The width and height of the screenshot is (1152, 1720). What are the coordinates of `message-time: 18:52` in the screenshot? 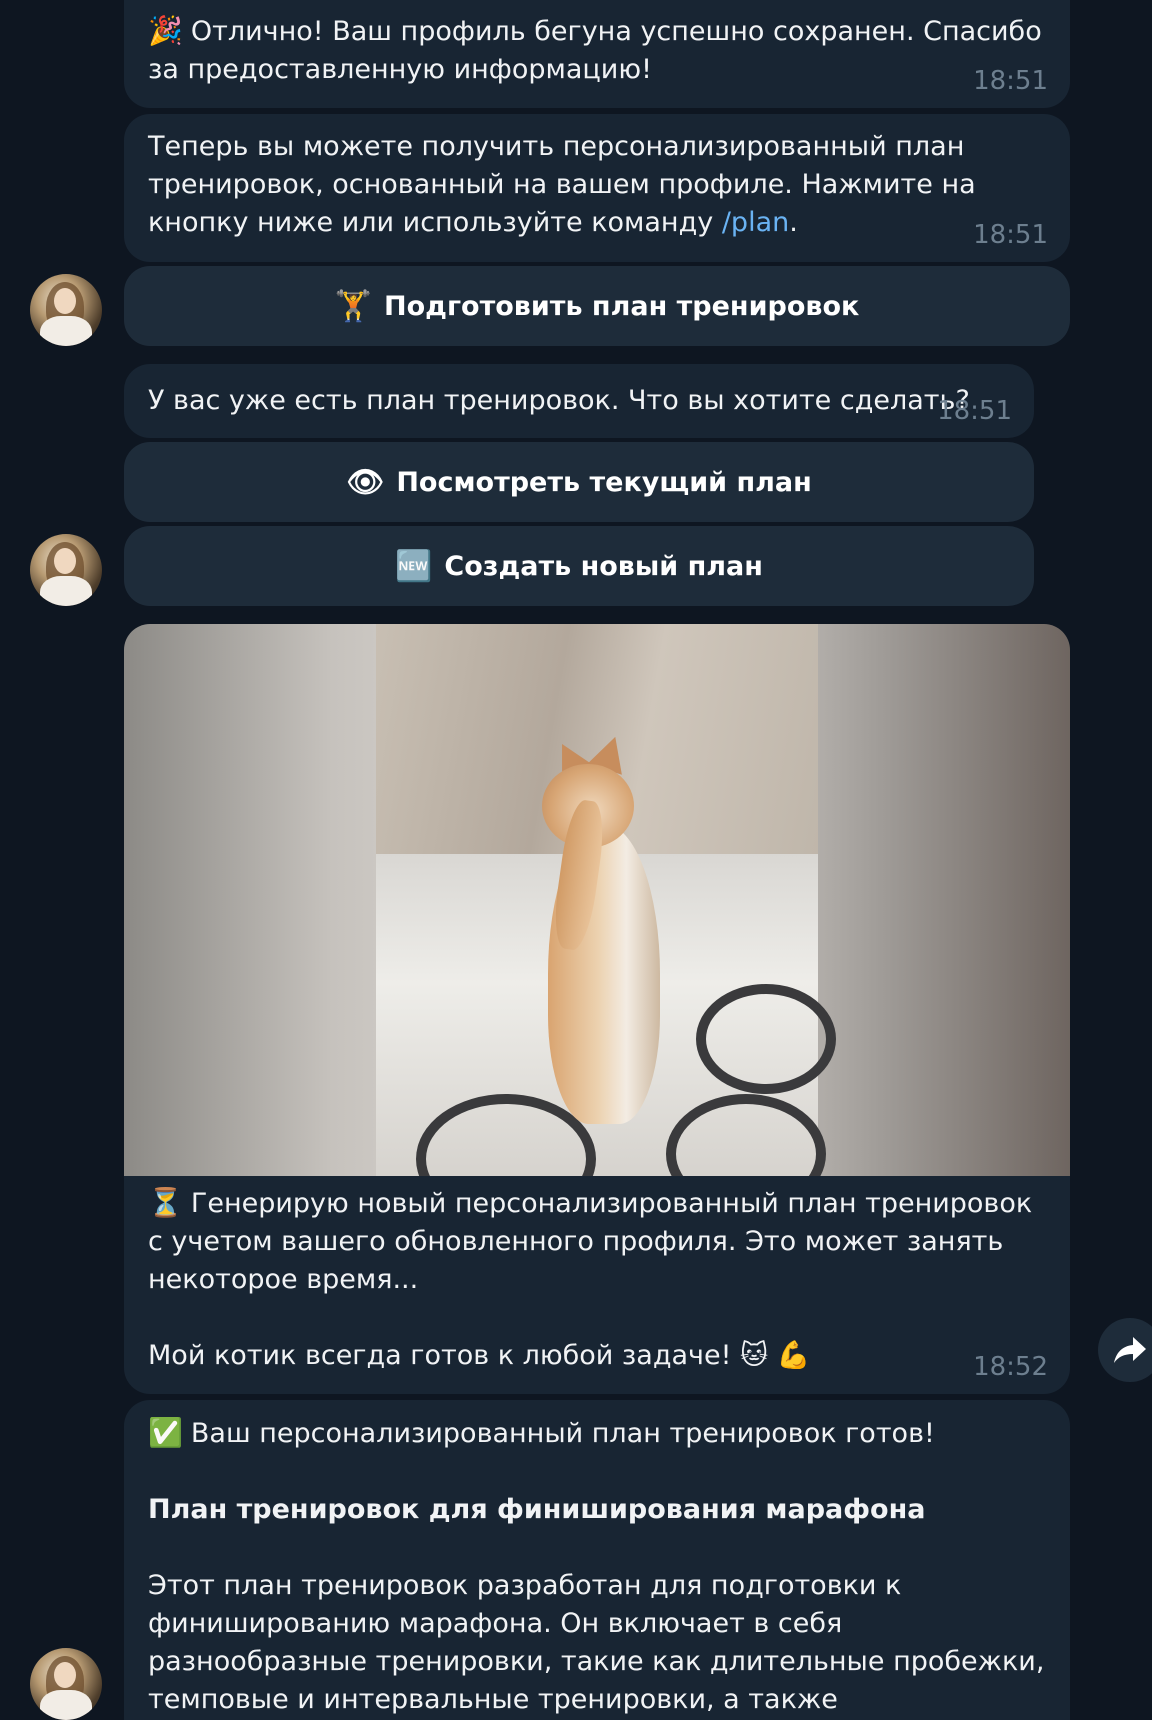 It's located at (1010, 1367).